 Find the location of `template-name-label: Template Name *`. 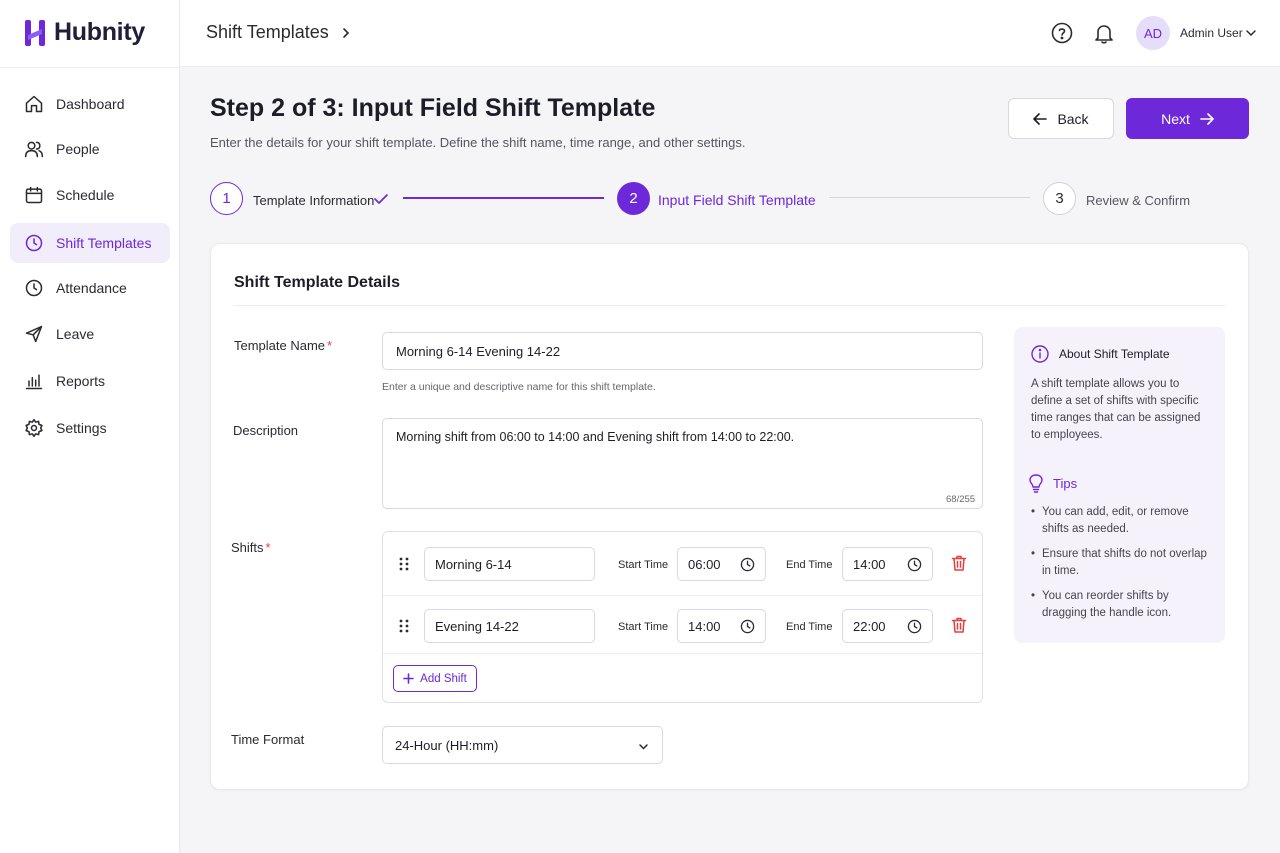

template-name-label: Template Name * is located at coordinates (283, 345).